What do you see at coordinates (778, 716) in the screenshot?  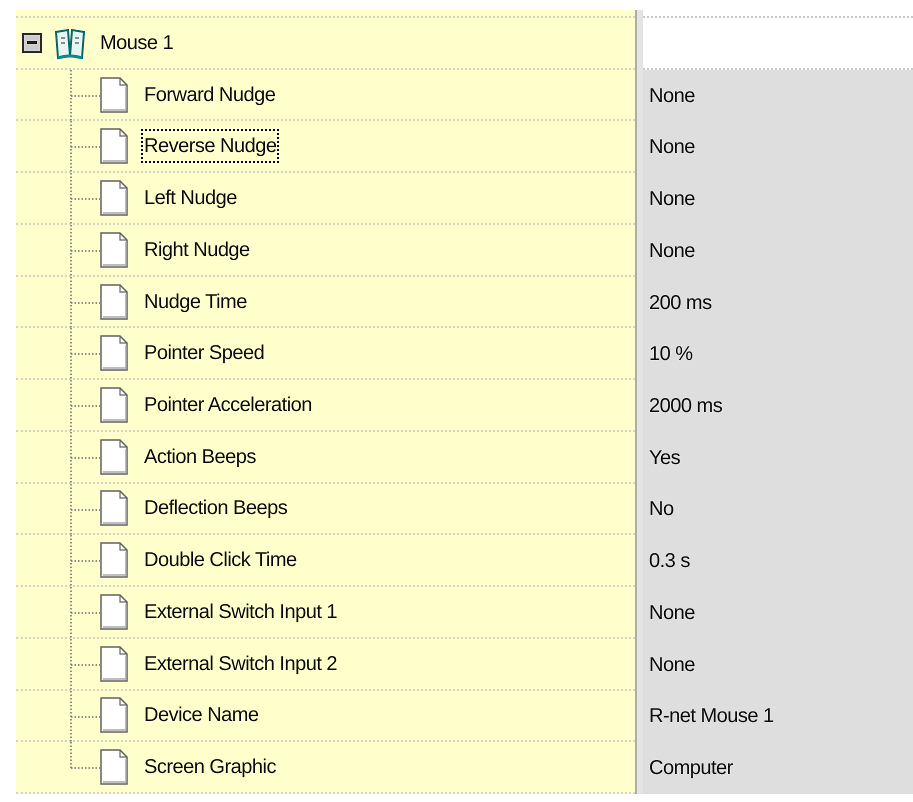 I see `value-cell: R-net Mouse 1` at bounding box center [778, 716].